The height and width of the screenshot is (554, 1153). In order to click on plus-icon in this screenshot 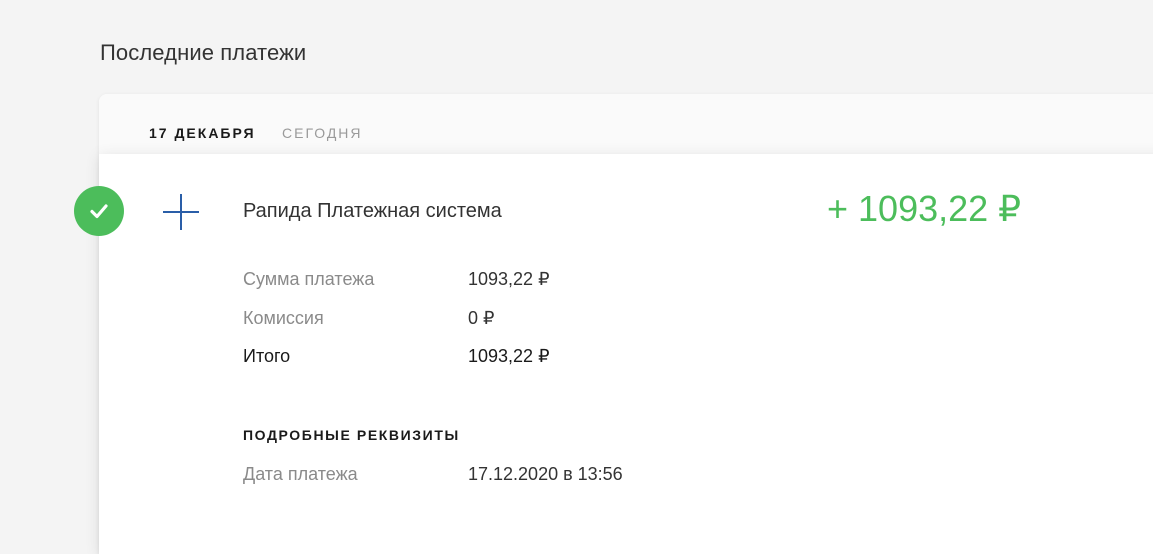, I will do `click(181, 212)`.